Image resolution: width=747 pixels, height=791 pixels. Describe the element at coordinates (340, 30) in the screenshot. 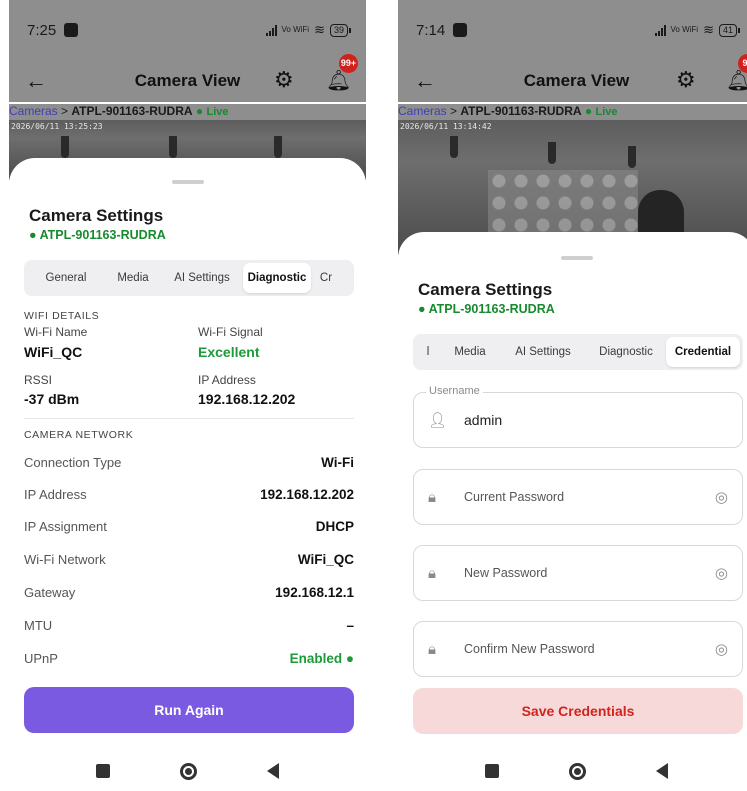

I see `battery-indicator: 39` at that location.